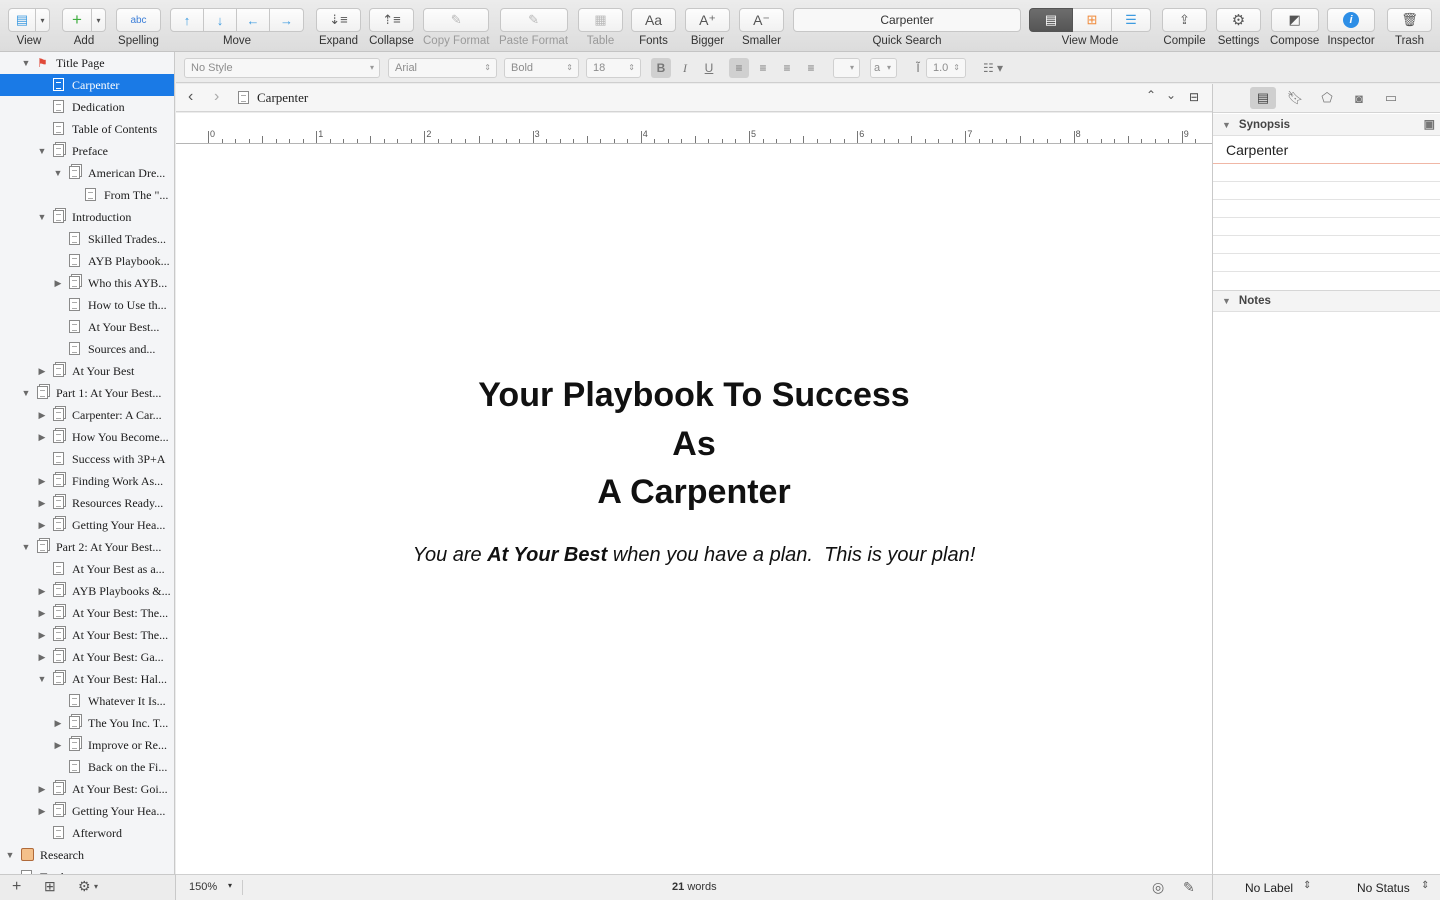 This screenshot has height=900, width=1440. I want to click on tag-icon: ⬠, so click(1327, 98).